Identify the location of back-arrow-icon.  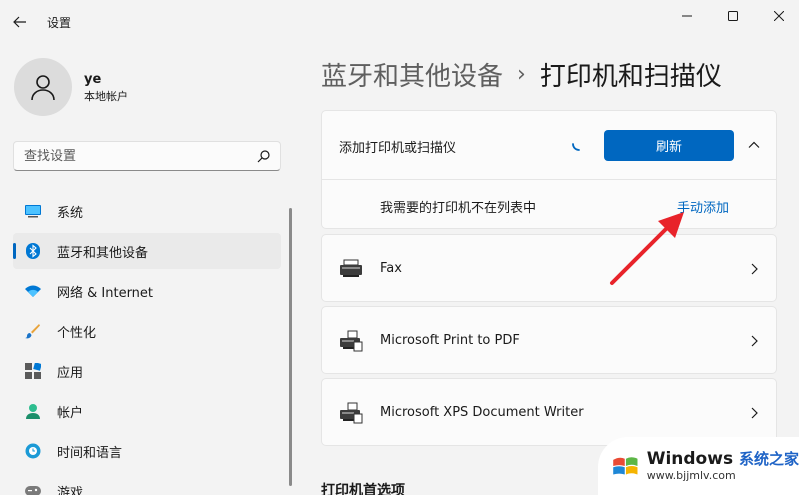
(19, 22).